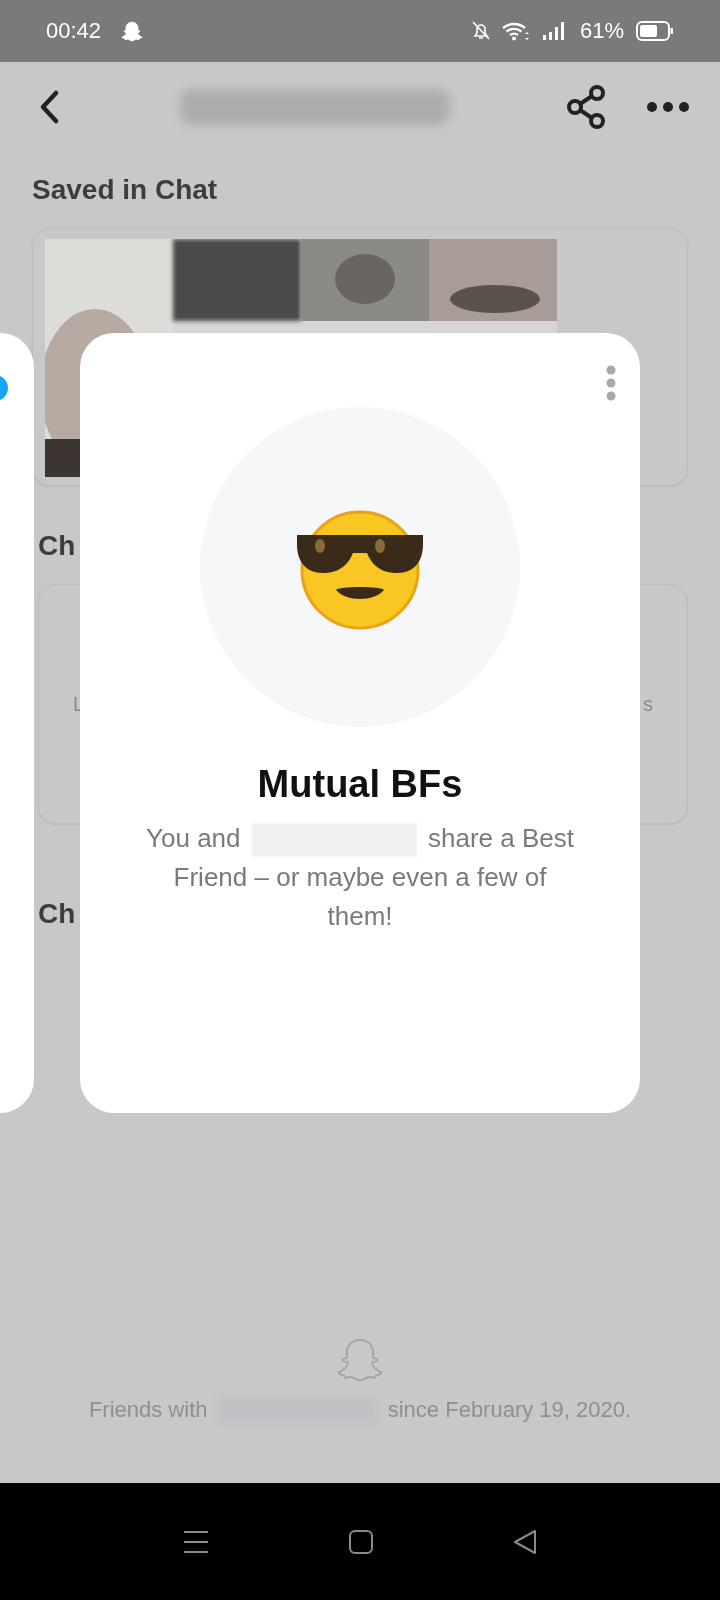 The height and width of the screenshot is (1600, 720). What do you see at coordinates (525, 1541) in the screenshot?
I see `back-nav-button` at bounding box center [525, 1541].